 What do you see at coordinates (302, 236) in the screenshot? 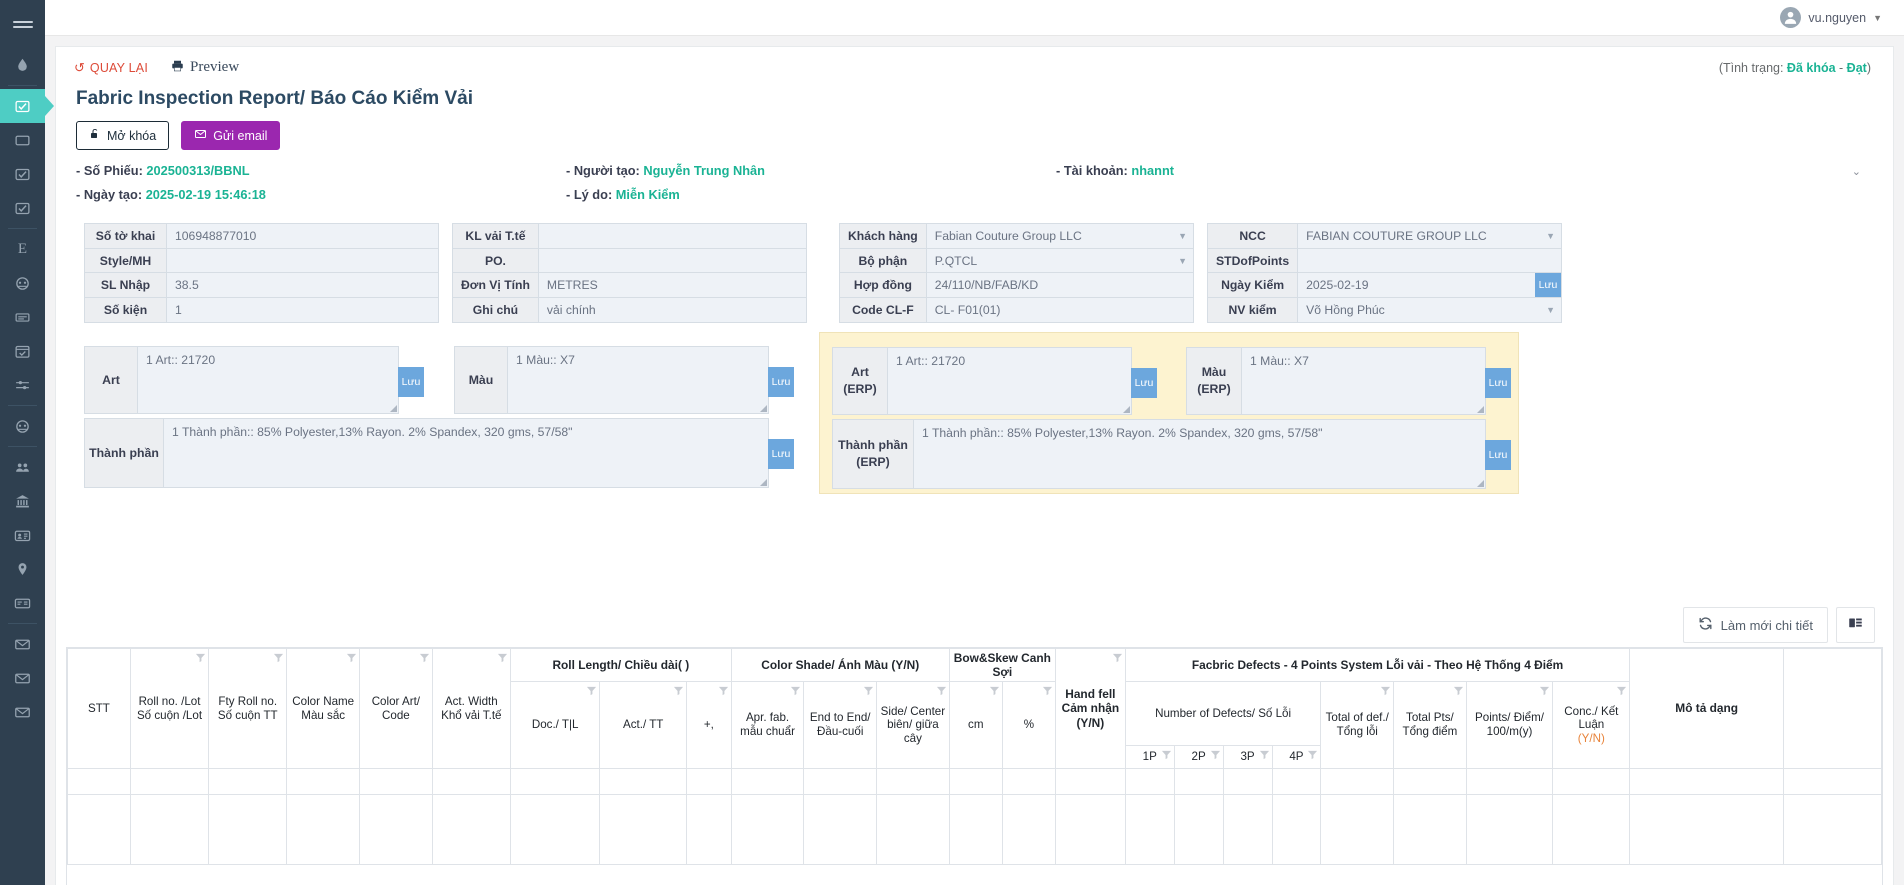
I see `field-input: 106948877010` at bounding box center [302, 236].